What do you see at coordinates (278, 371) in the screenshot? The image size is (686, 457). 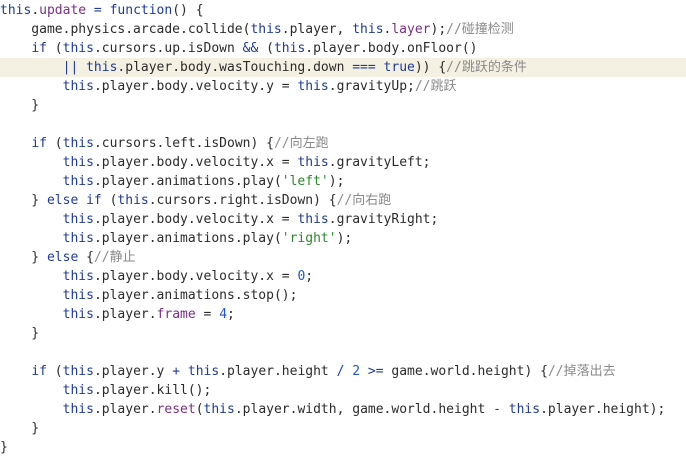 I see `code-token: .player.height` at bounding box center [278, 371].